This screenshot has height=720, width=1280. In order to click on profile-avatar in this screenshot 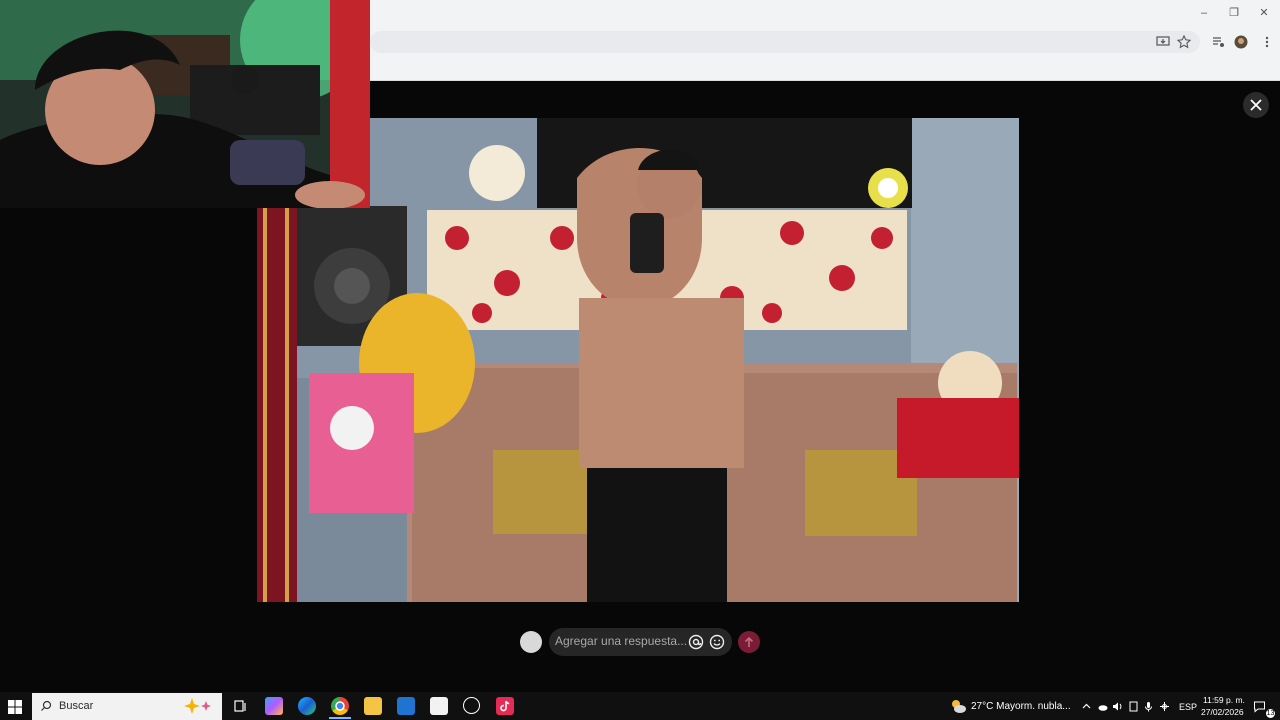, I will do `click(1241, 42)`.